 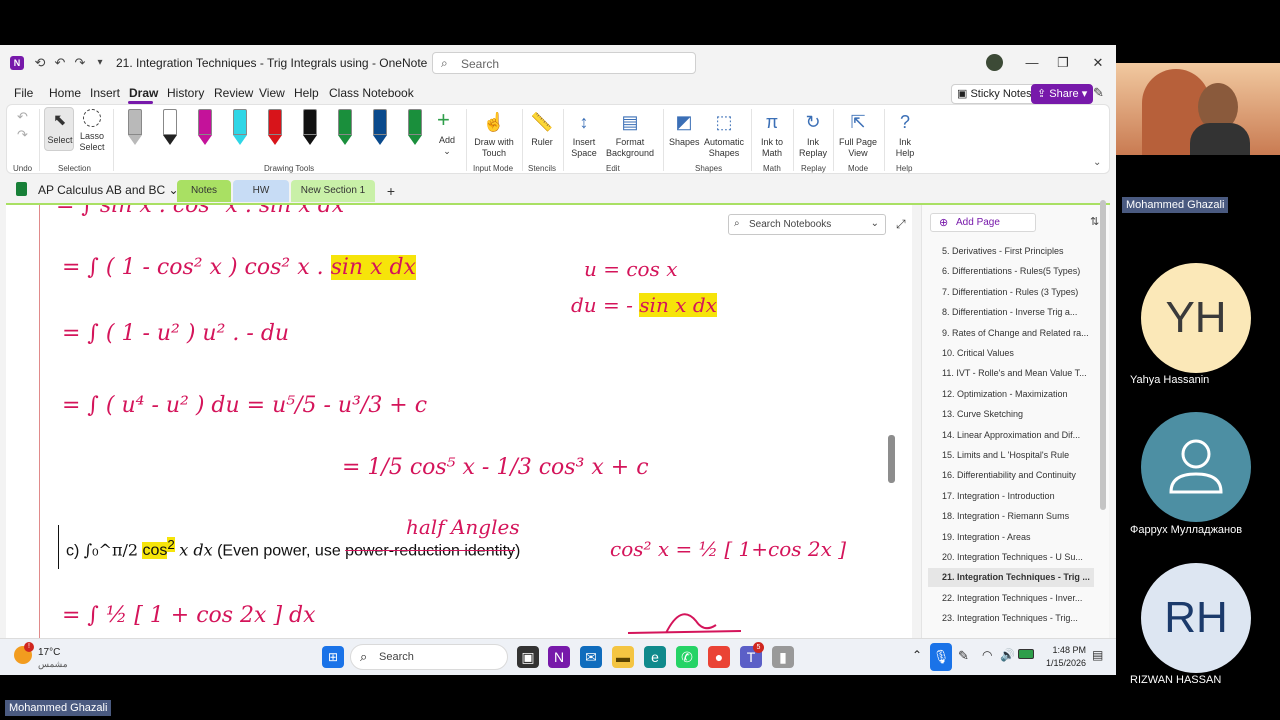 What do you see at coordinates (494, 131) in the screenshot?
I see `draw-with-touch-button: ☝ Draw with Touch` at bounding box center [494, 131].